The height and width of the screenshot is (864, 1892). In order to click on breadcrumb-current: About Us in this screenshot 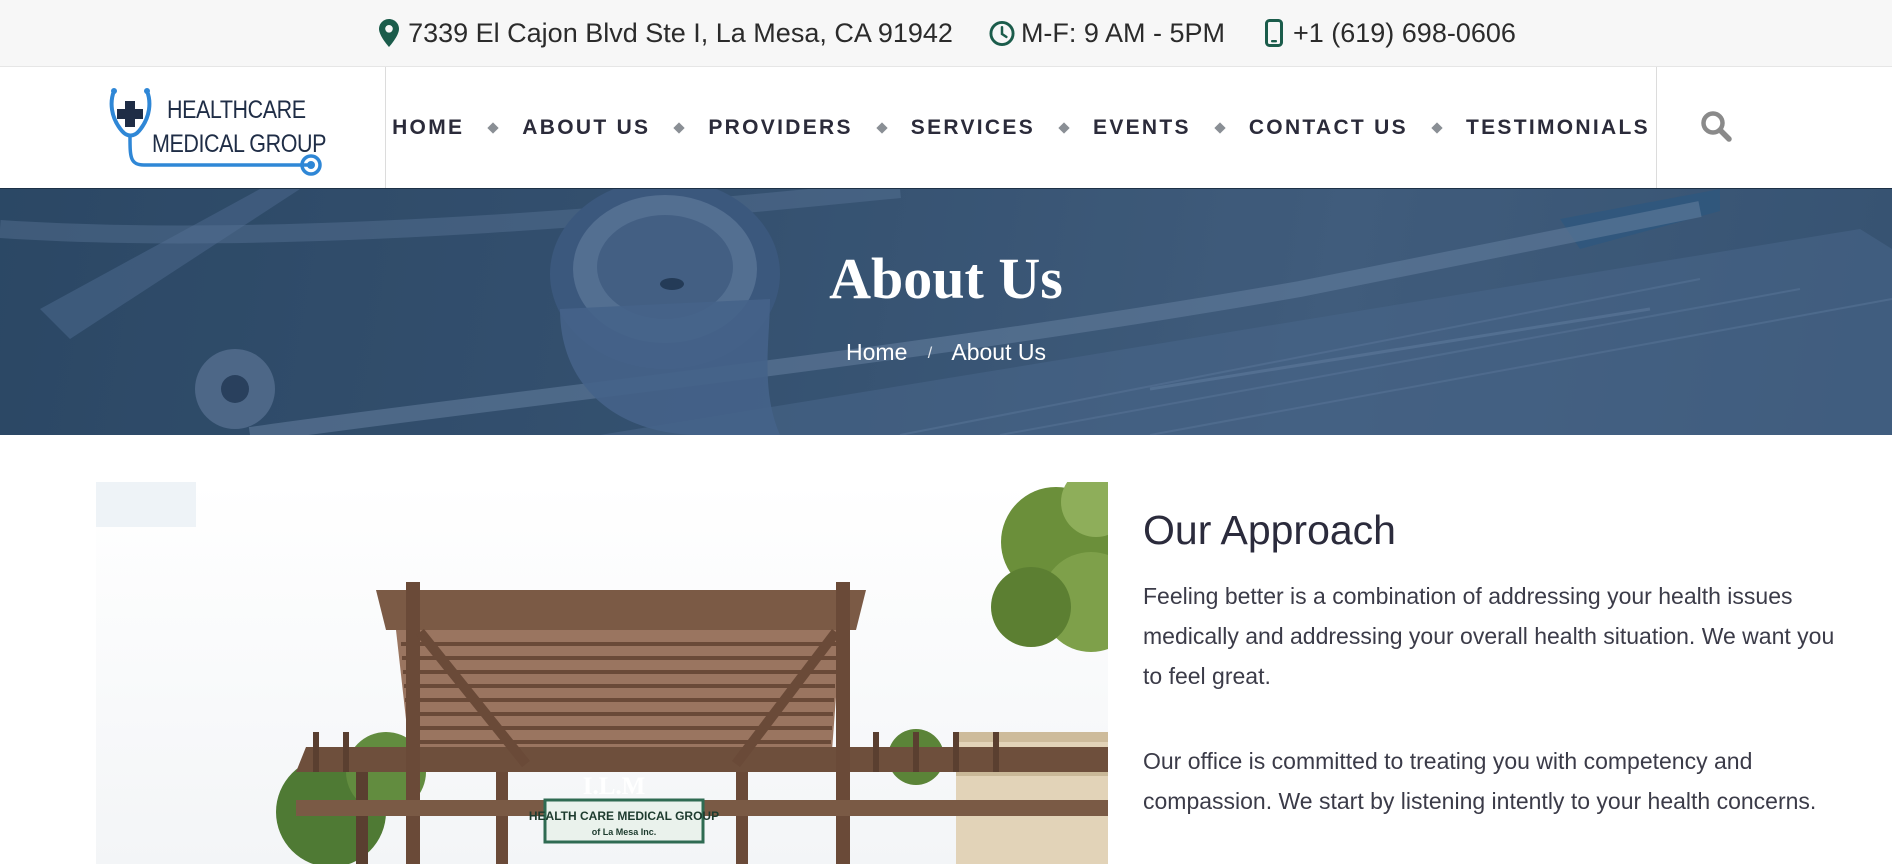, I will do `click(998, 352)`.